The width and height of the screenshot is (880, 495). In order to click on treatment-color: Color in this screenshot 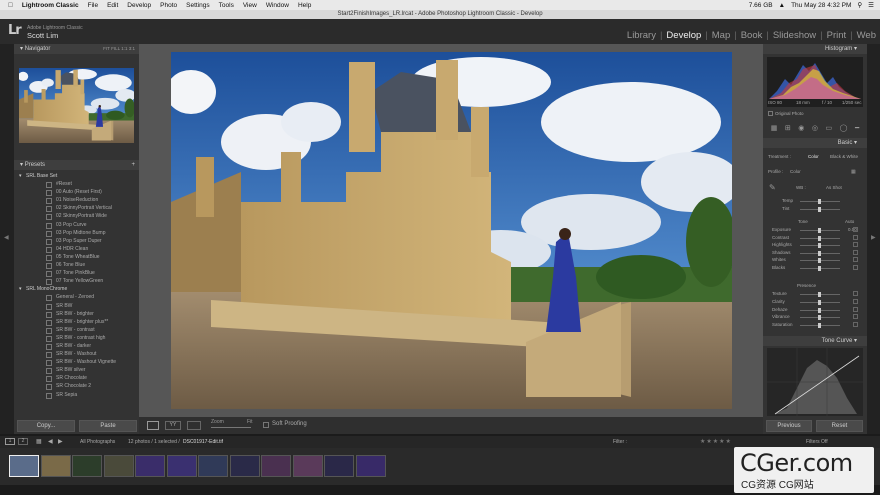, I will do `click(813, 156)`.